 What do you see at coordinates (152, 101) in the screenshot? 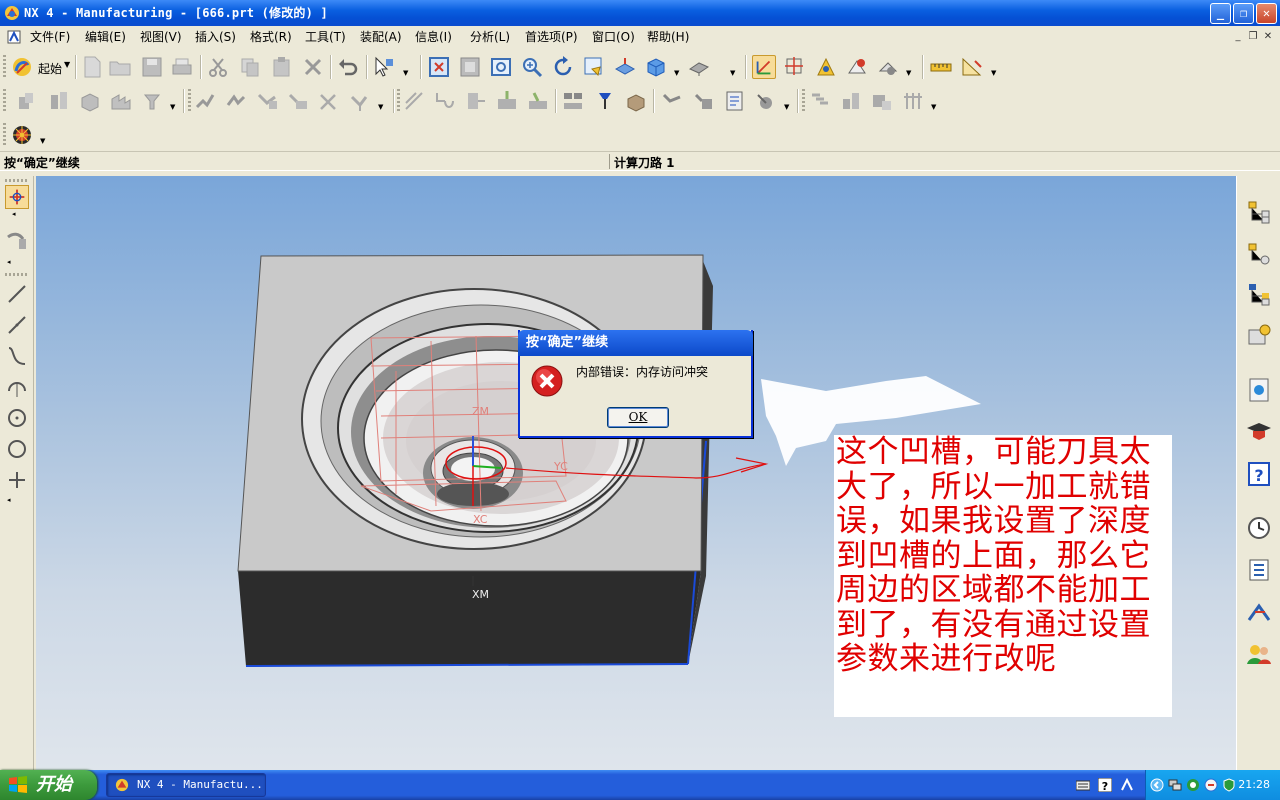
I see `create-operation-icon` at bounding box center [152, 101].